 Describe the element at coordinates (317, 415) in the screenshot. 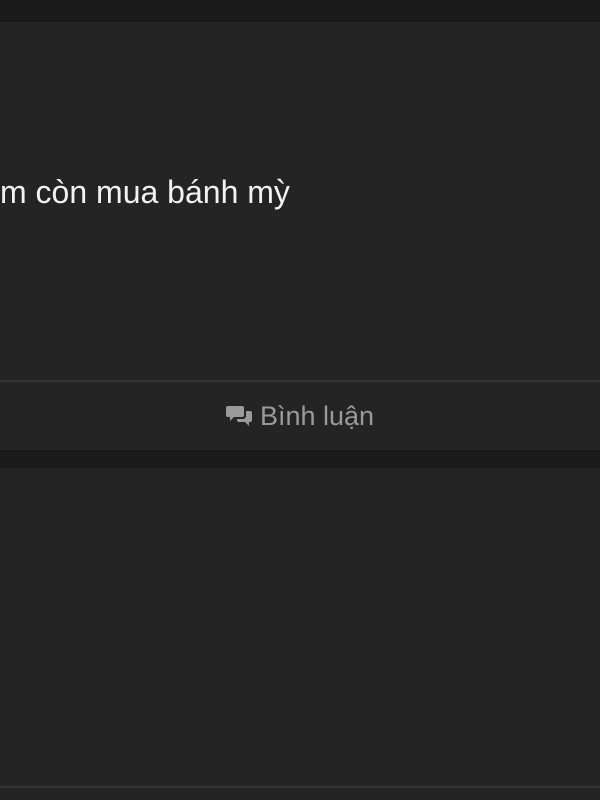

I see `comment-button-label: Bình luận` at that location.